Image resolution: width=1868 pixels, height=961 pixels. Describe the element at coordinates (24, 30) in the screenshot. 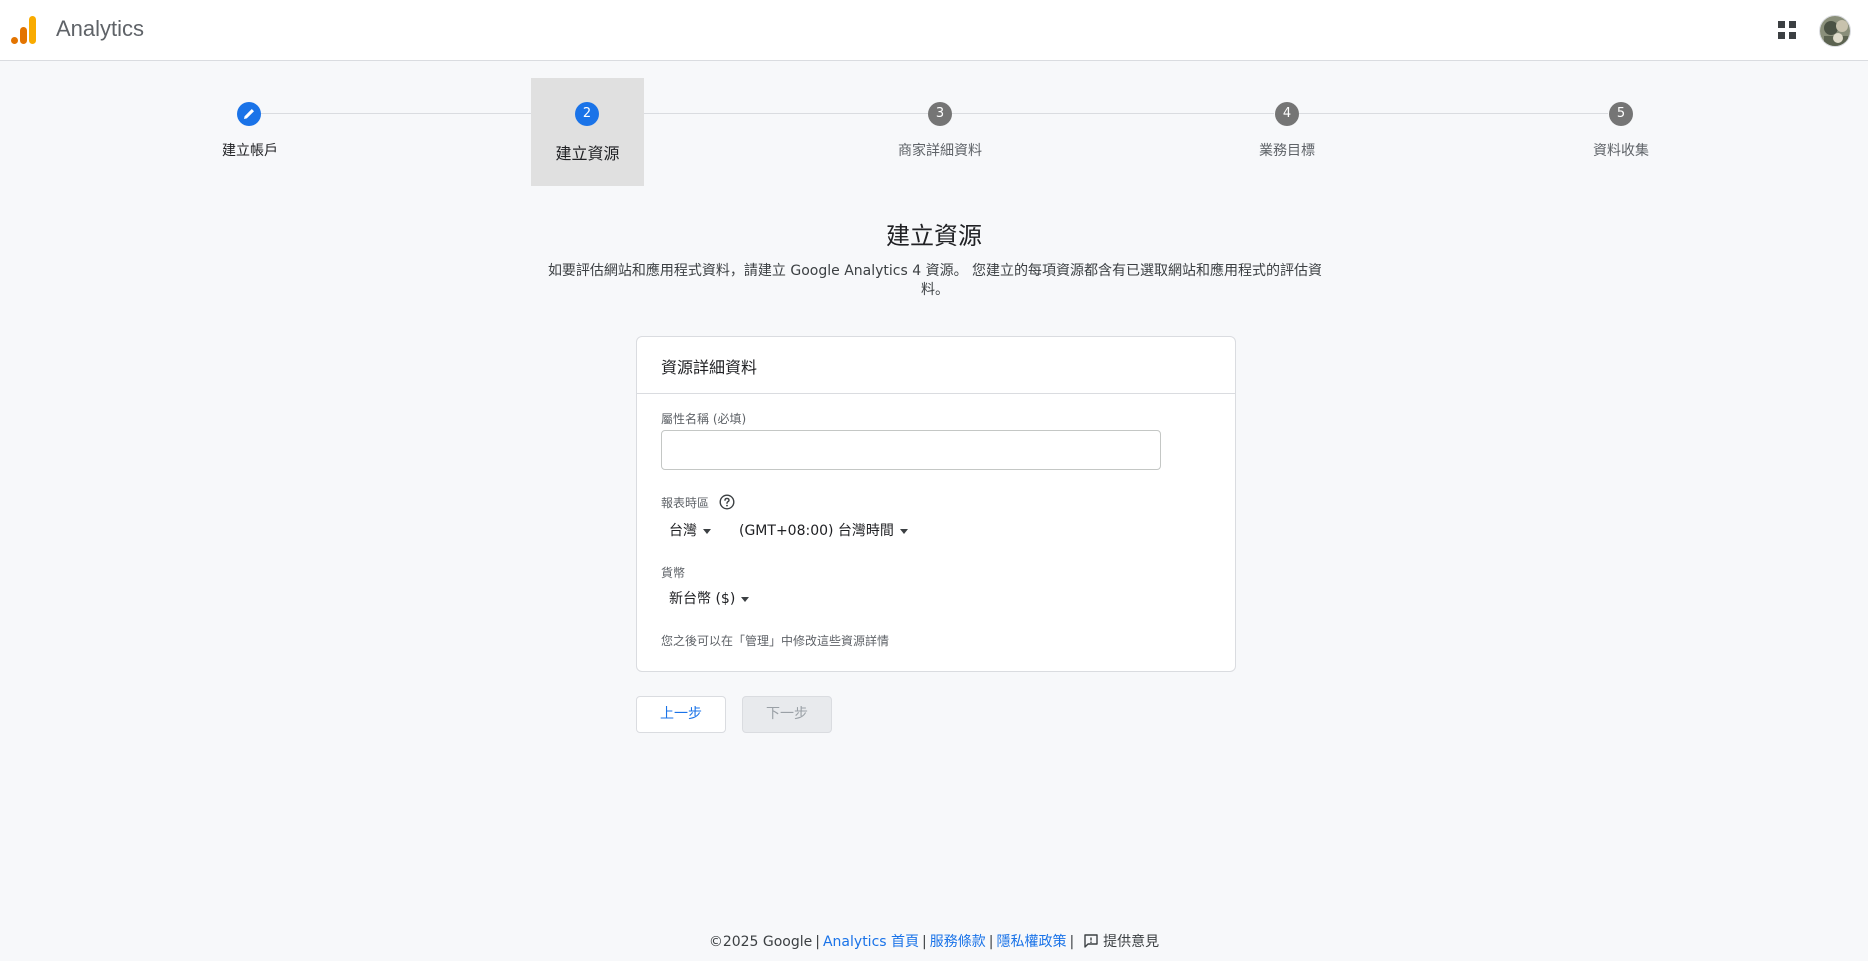

I see `analytics-logo-icon` at that location.